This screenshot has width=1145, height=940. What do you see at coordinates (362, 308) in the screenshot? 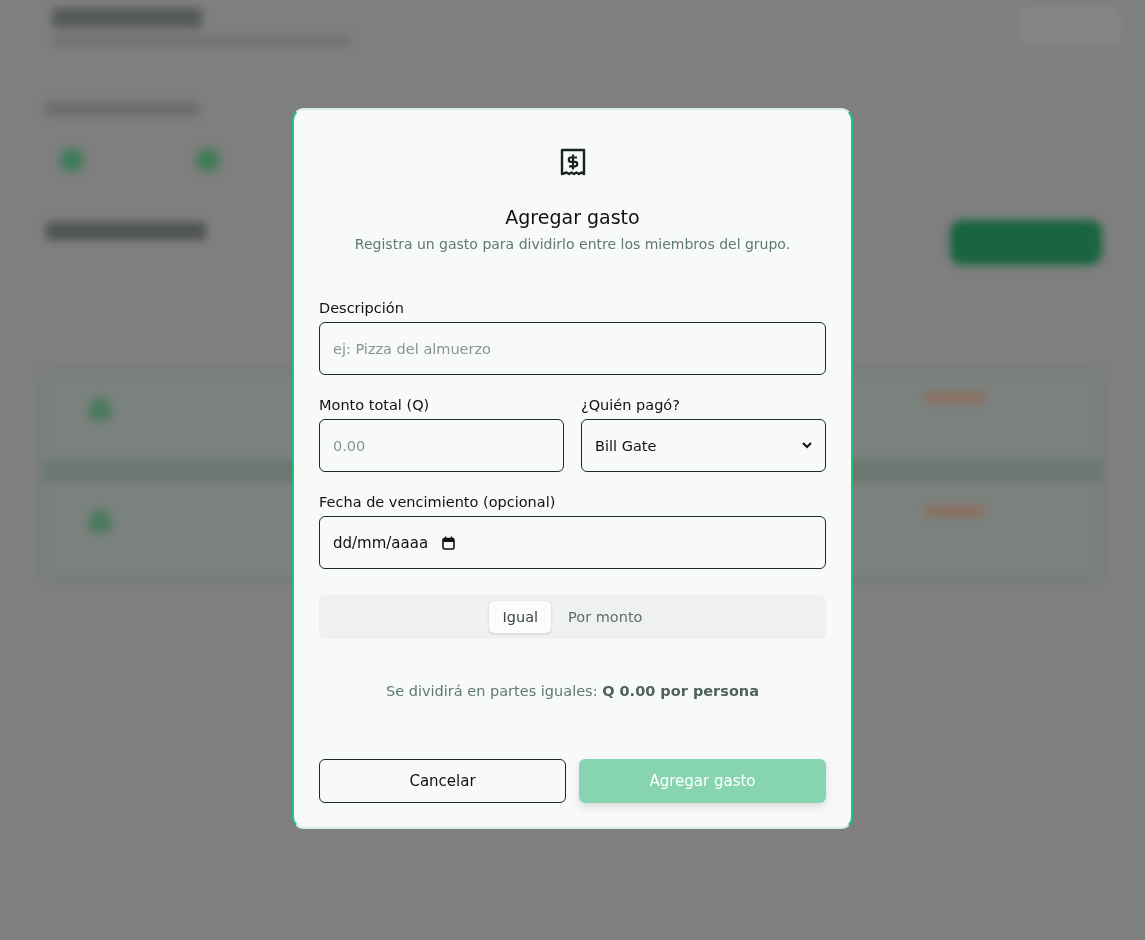
I see `field-label: Descripción` at bounding box center [362, 308].